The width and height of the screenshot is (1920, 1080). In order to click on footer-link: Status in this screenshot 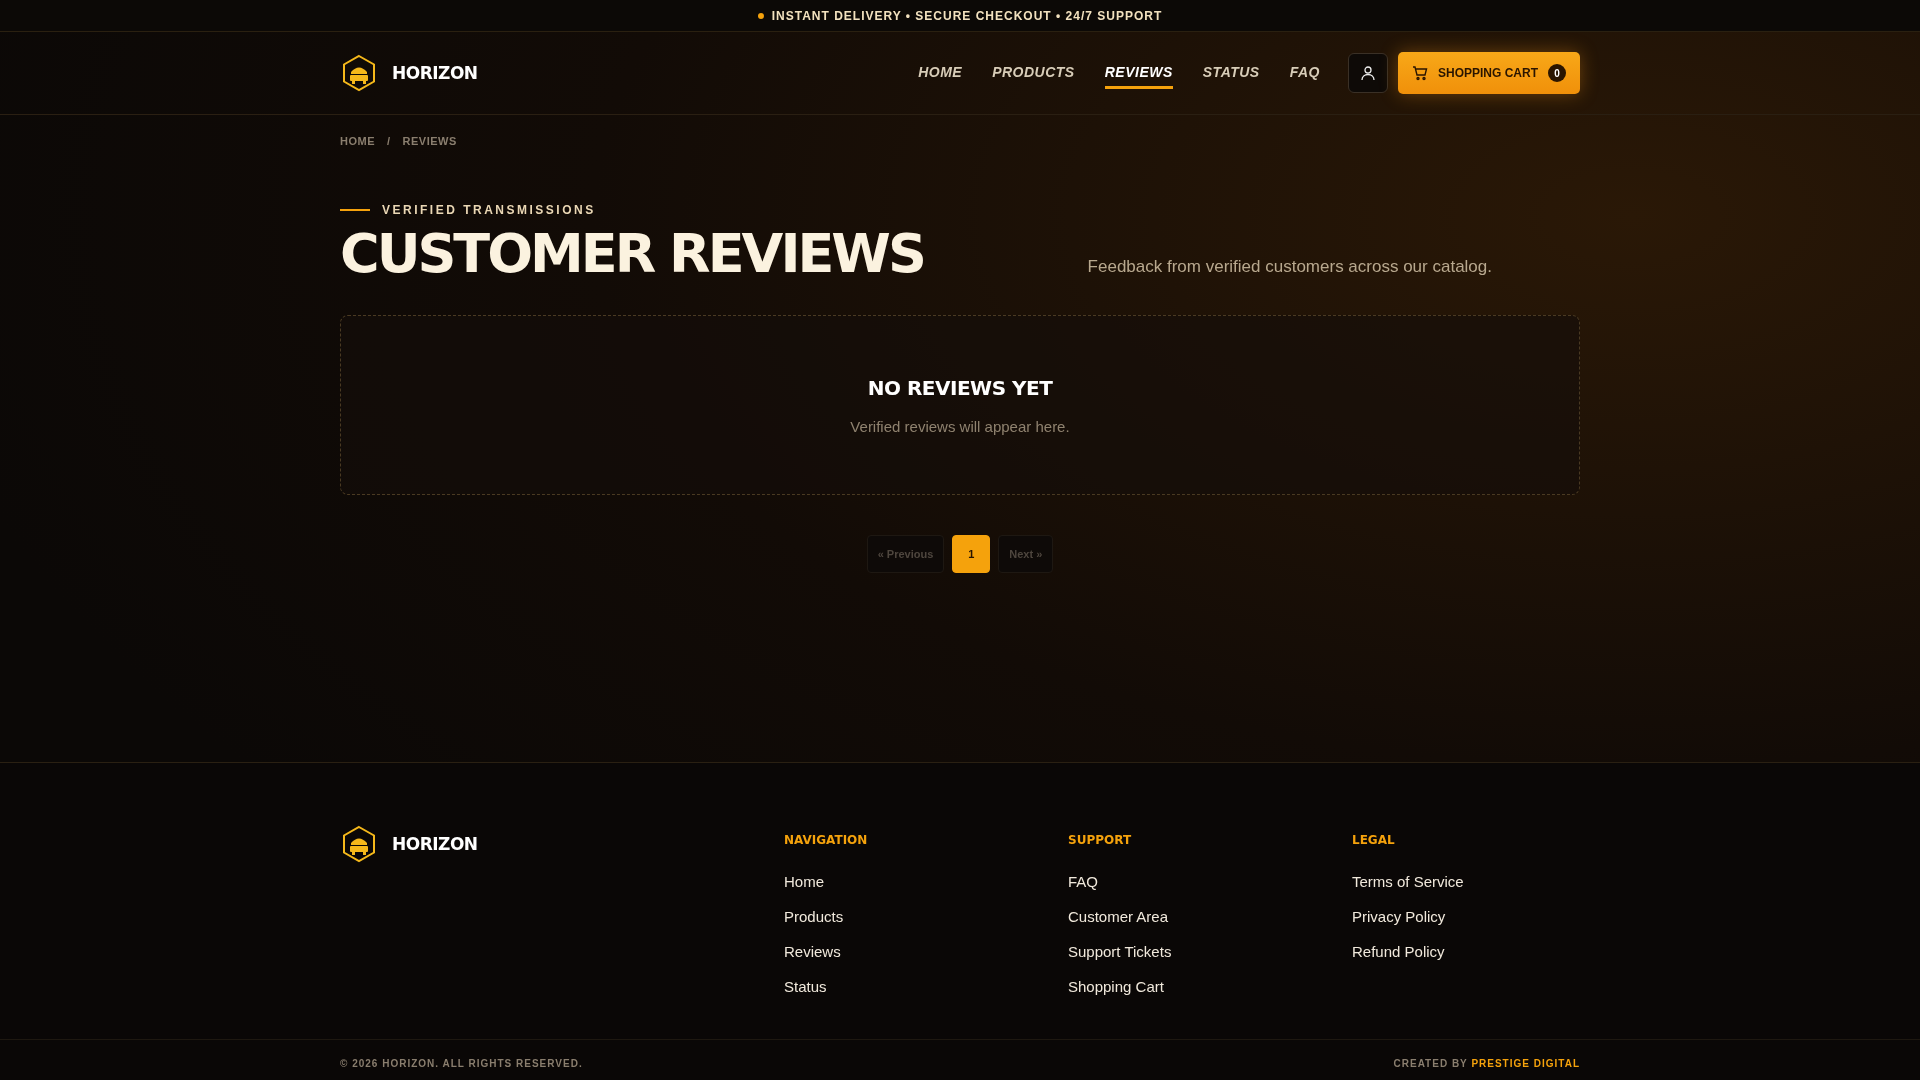, I will do `click(926, 986)`.